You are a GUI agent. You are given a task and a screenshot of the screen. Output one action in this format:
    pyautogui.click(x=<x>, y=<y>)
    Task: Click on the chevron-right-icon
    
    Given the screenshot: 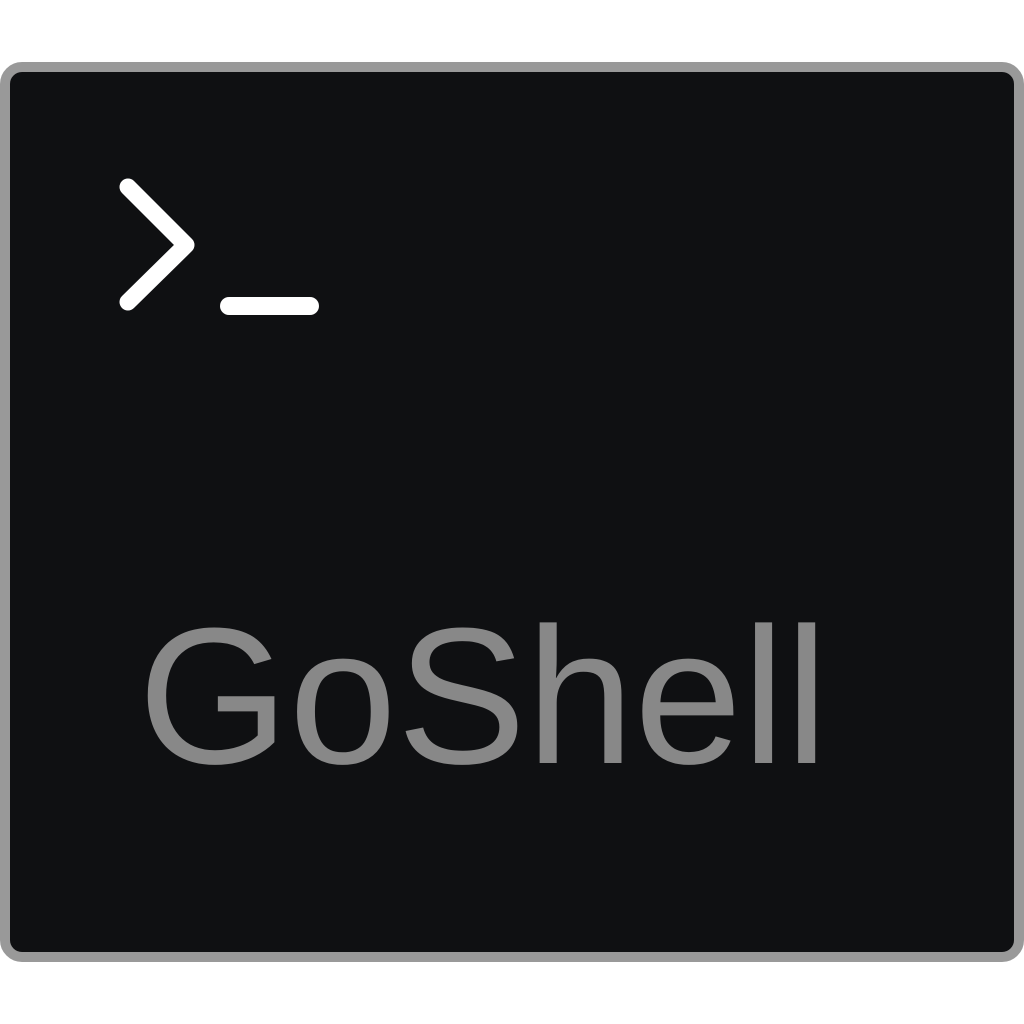 What is the action you would take?
    pyautogui.click(x=157, y=244)
    